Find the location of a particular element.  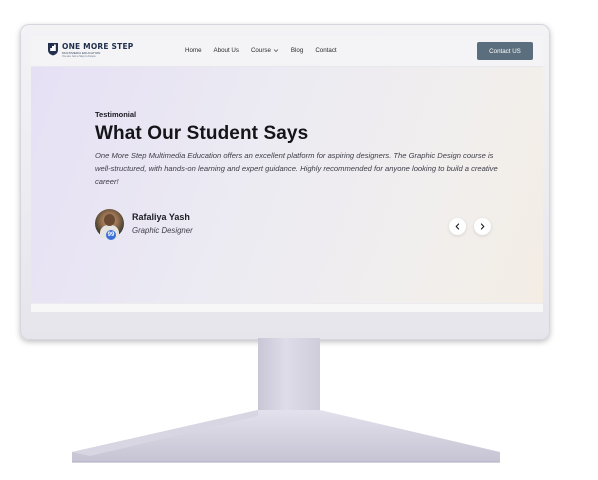

next-testimonial-button is located at coordinates (482, 226).